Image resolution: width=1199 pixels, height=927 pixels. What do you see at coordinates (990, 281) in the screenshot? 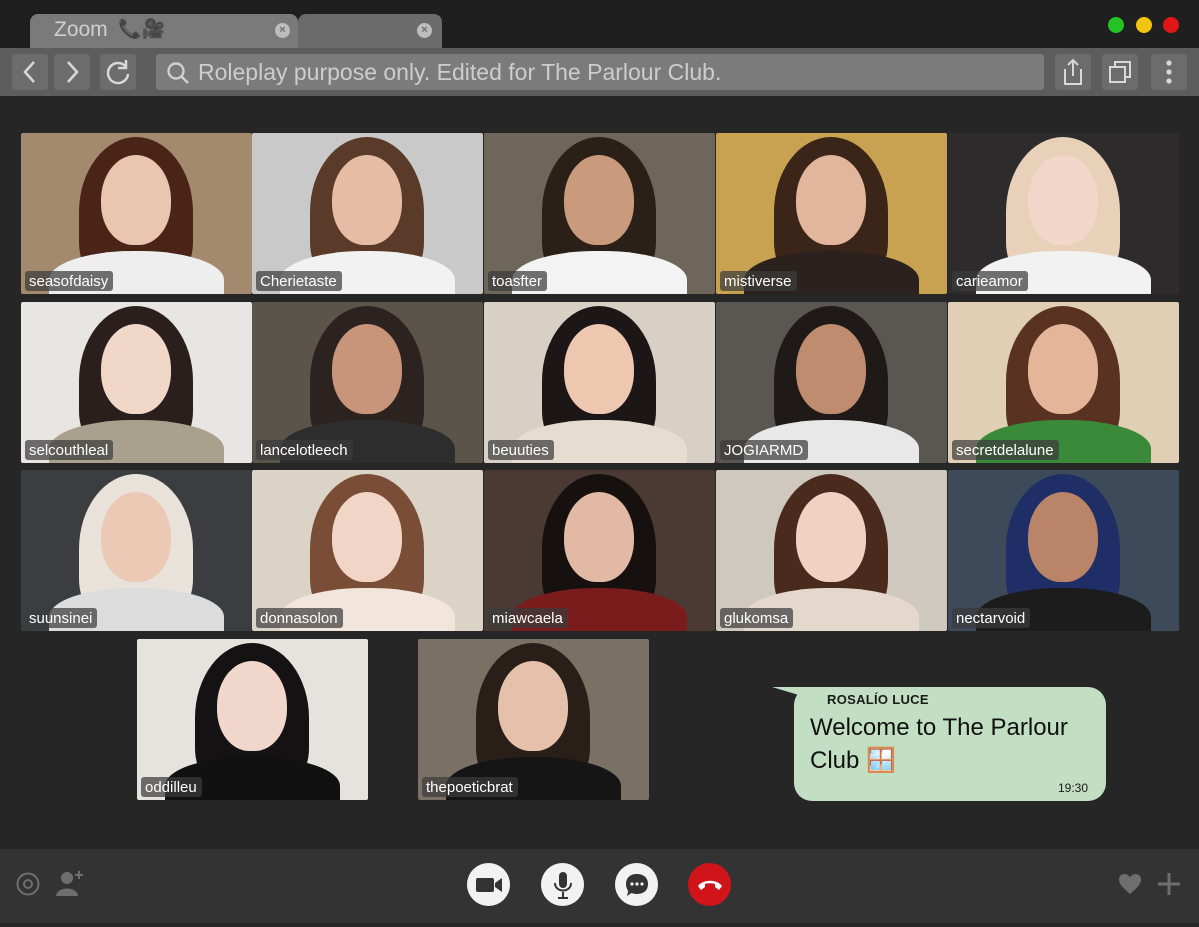
I see `participant-name: carieamor` at bounding box center [990, 281].